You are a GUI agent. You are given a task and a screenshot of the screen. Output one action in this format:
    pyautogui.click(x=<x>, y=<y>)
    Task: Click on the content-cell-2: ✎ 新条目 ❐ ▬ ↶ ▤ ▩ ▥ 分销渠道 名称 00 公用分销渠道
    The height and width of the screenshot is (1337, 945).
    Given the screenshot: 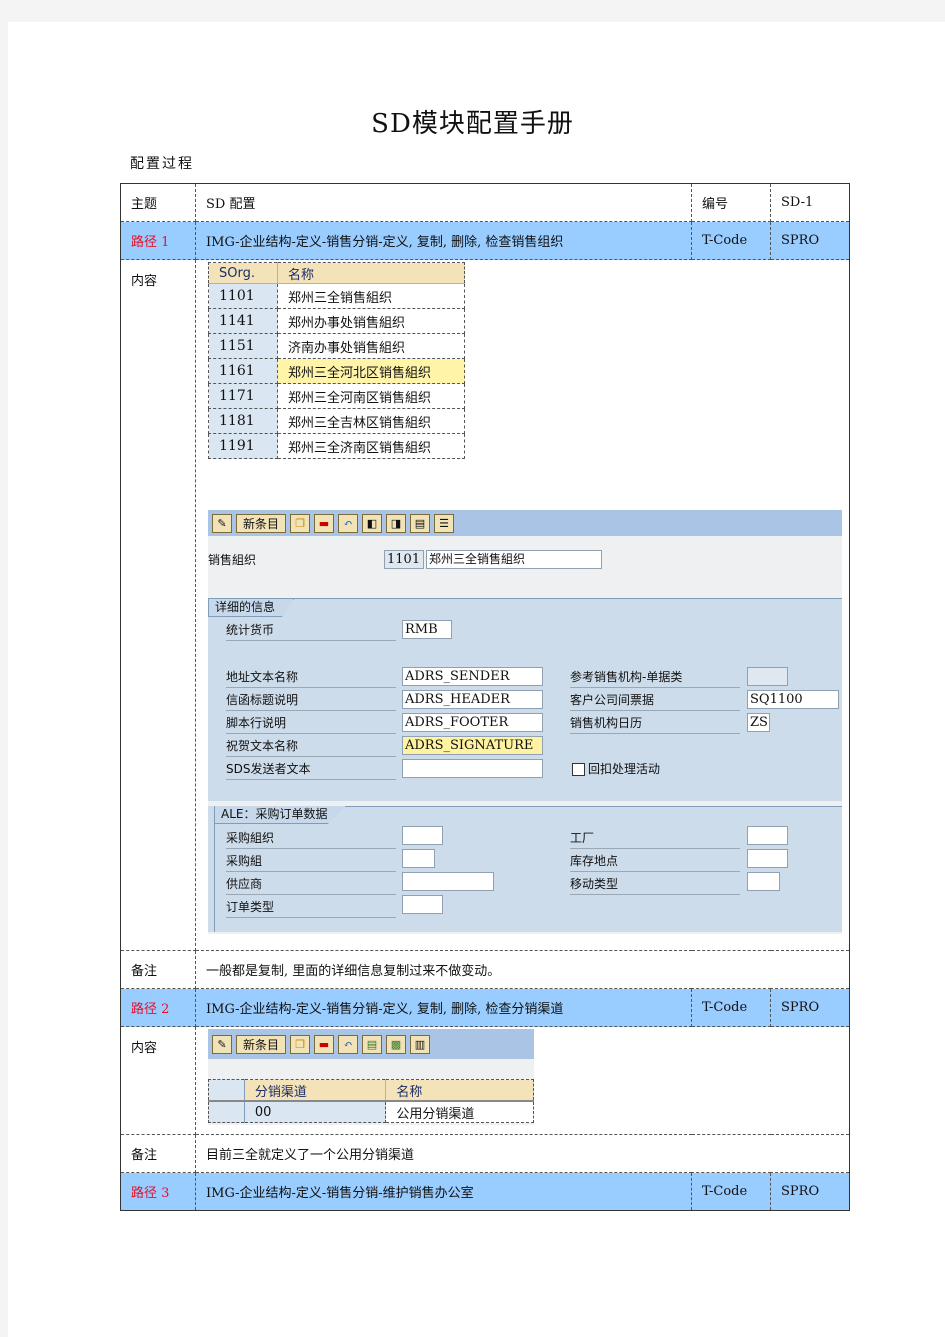 What is the action you would take?
    pyautogui.click(x=522, y=1080)
    